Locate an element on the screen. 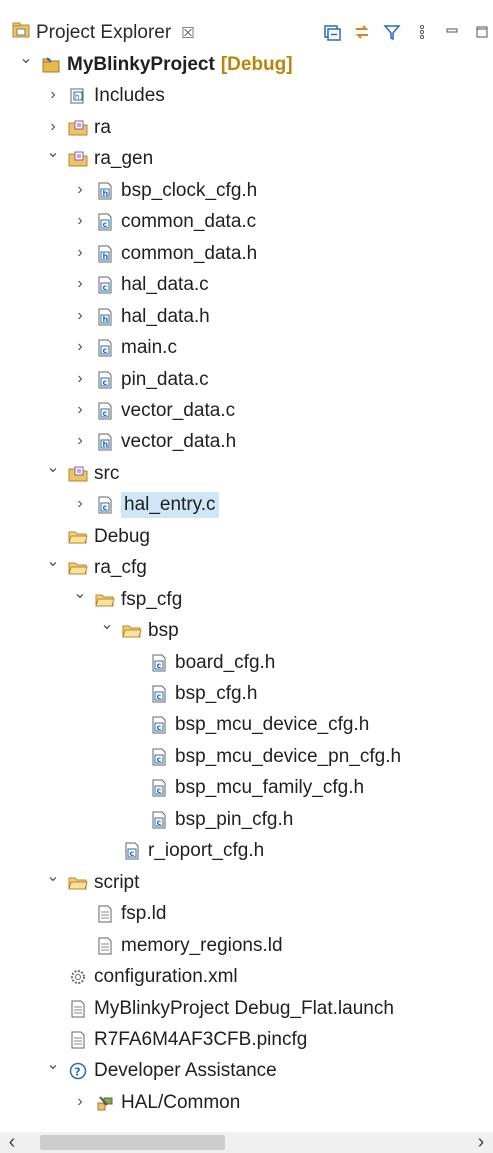  tree-item: › h vector_data.h is located at coordinates (246, 442).